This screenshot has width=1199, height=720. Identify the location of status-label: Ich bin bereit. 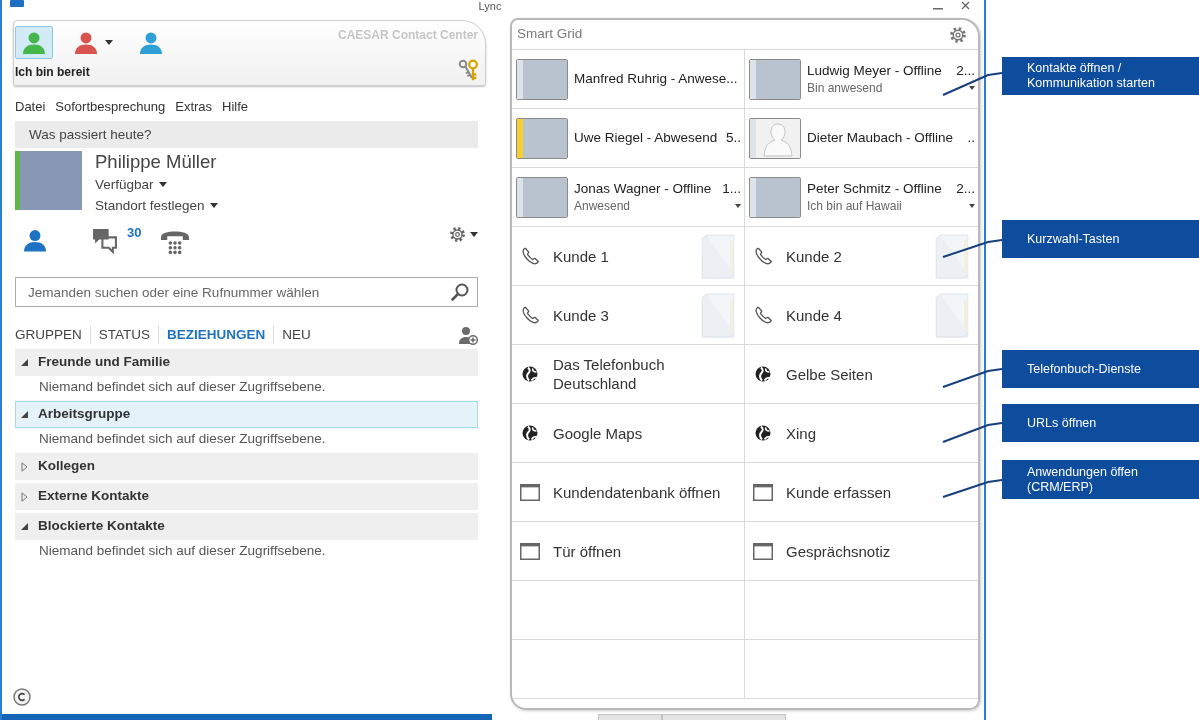
(53, 72).